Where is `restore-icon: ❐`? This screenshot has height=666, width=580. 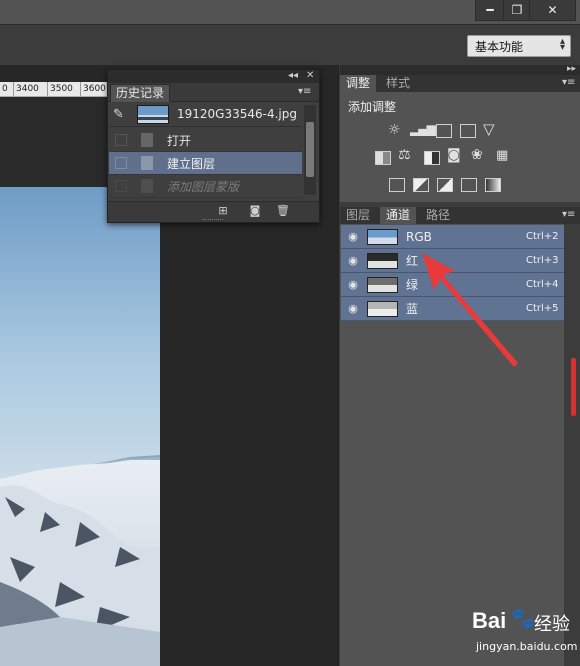 restore-icon: ❐ is located at coordinates (517, 10).